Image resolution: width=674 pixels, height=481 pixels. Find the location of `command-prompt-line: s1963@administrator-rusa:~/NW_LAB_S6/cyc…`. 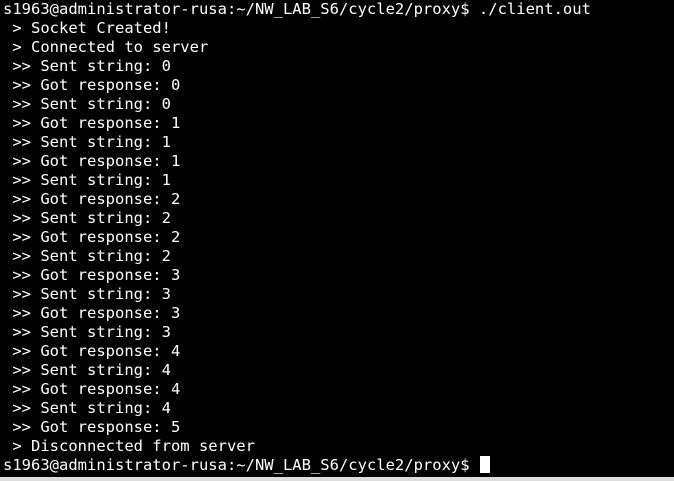

command-prompt-line: s1963@administrator-rusa:~/NW_LAB_S6/cyc… is located at coordinates (297, 9).